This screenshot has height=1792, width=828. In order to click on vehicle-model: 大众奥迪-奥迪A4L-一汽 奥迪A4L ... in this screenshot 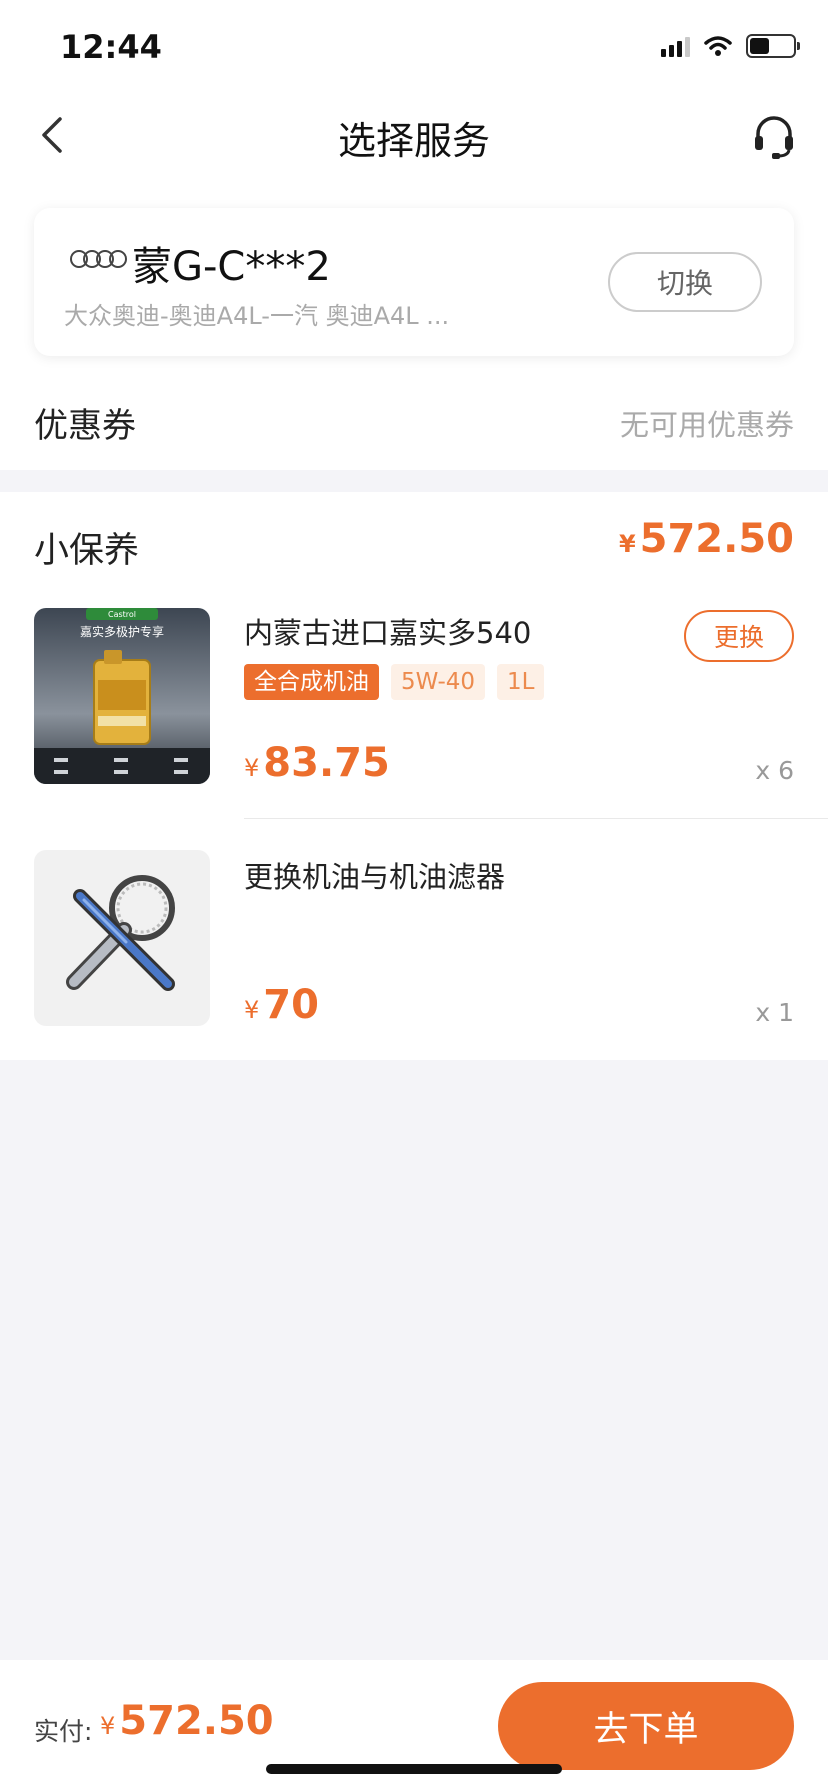, I will do `click(257, 316)`.